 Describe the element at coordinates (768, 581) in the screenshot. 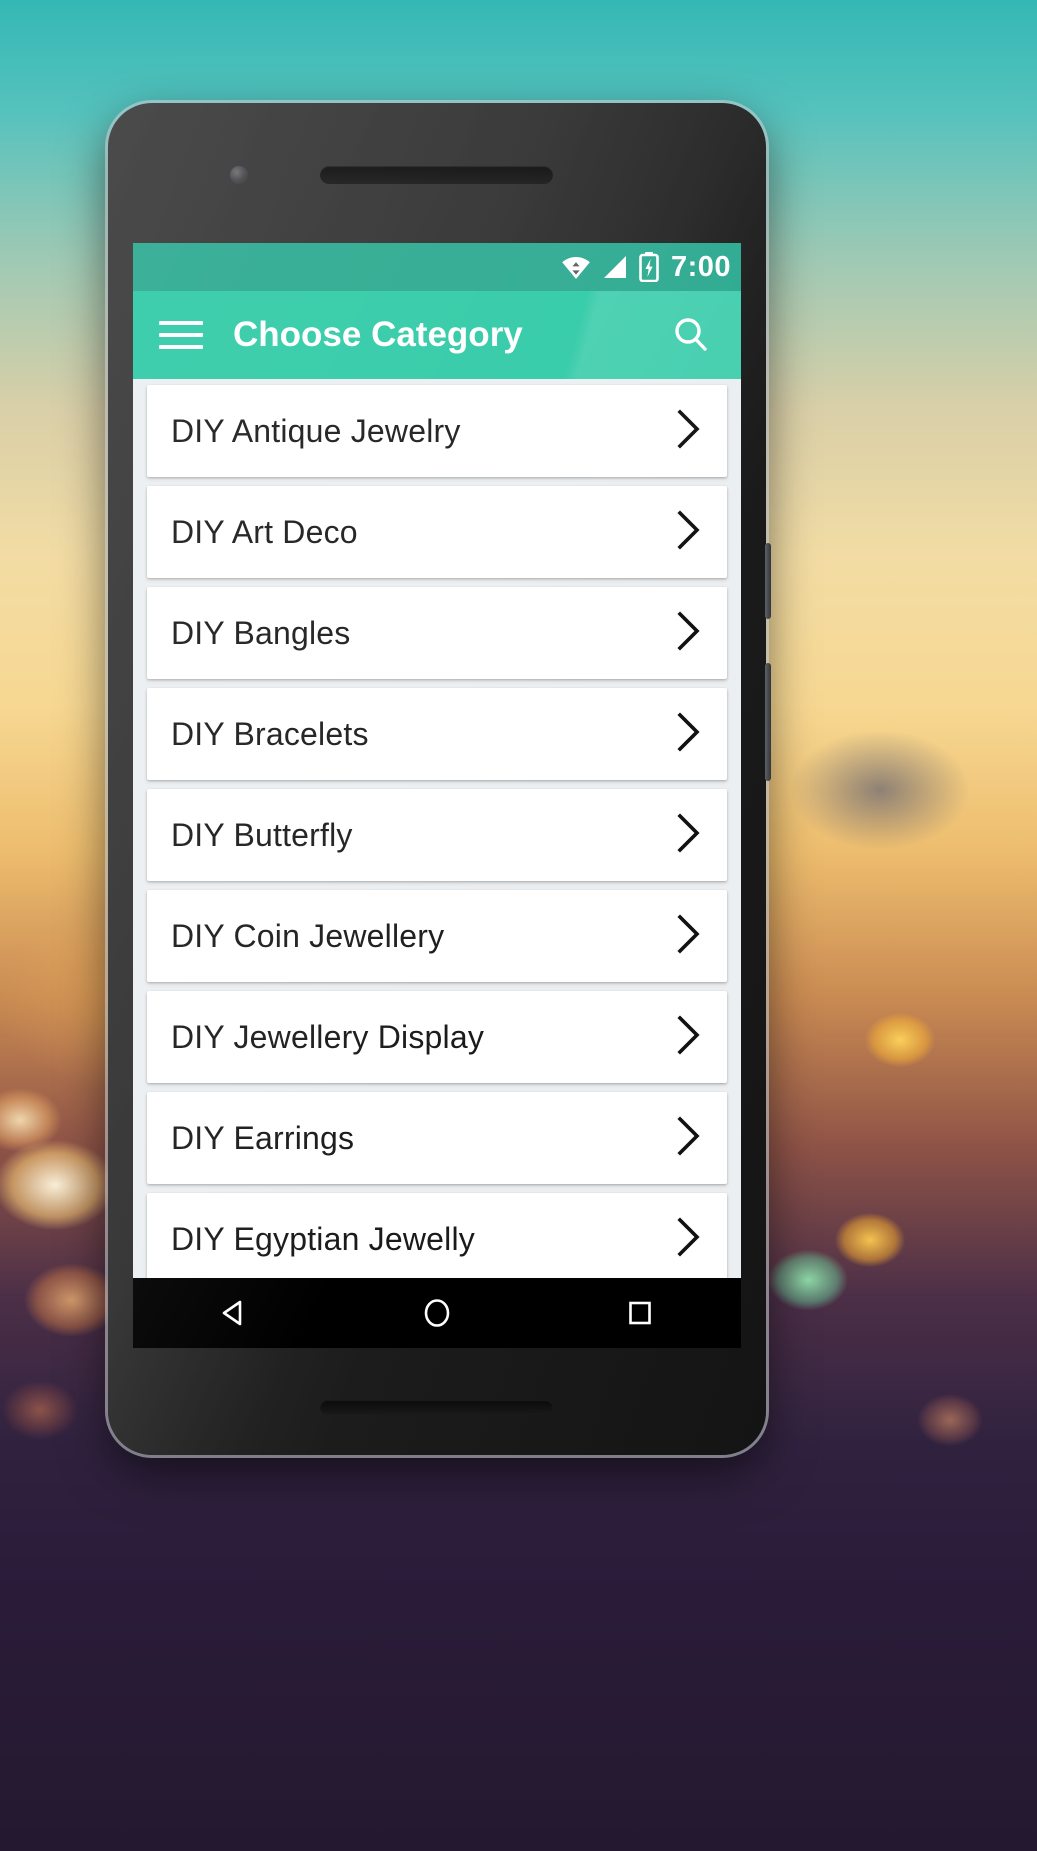

I see `power-button` at that location.